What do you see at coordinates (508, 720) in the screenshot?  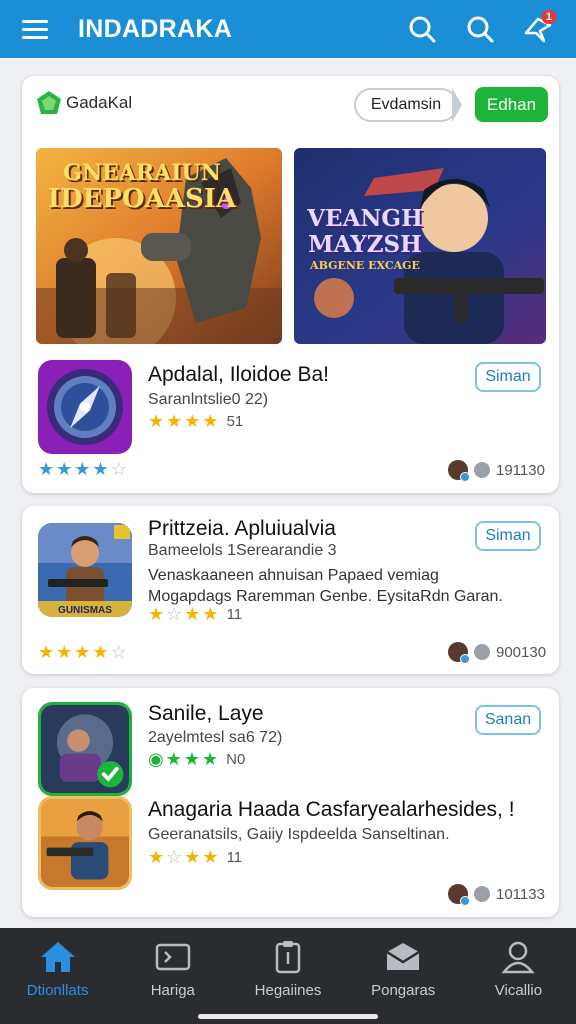 I see `app-action-button: Sanan` at bounding box center [508, 720].